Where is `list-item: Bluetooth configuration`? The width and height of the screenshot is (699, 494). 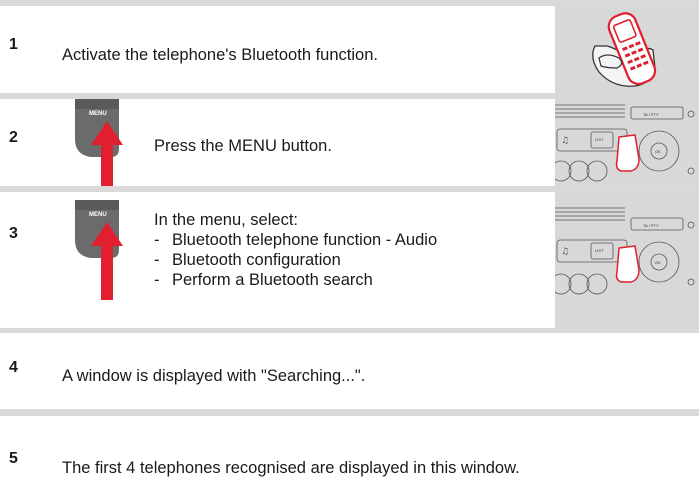
list-item: Bluetooth configuration is located at coordinates (295, 260).